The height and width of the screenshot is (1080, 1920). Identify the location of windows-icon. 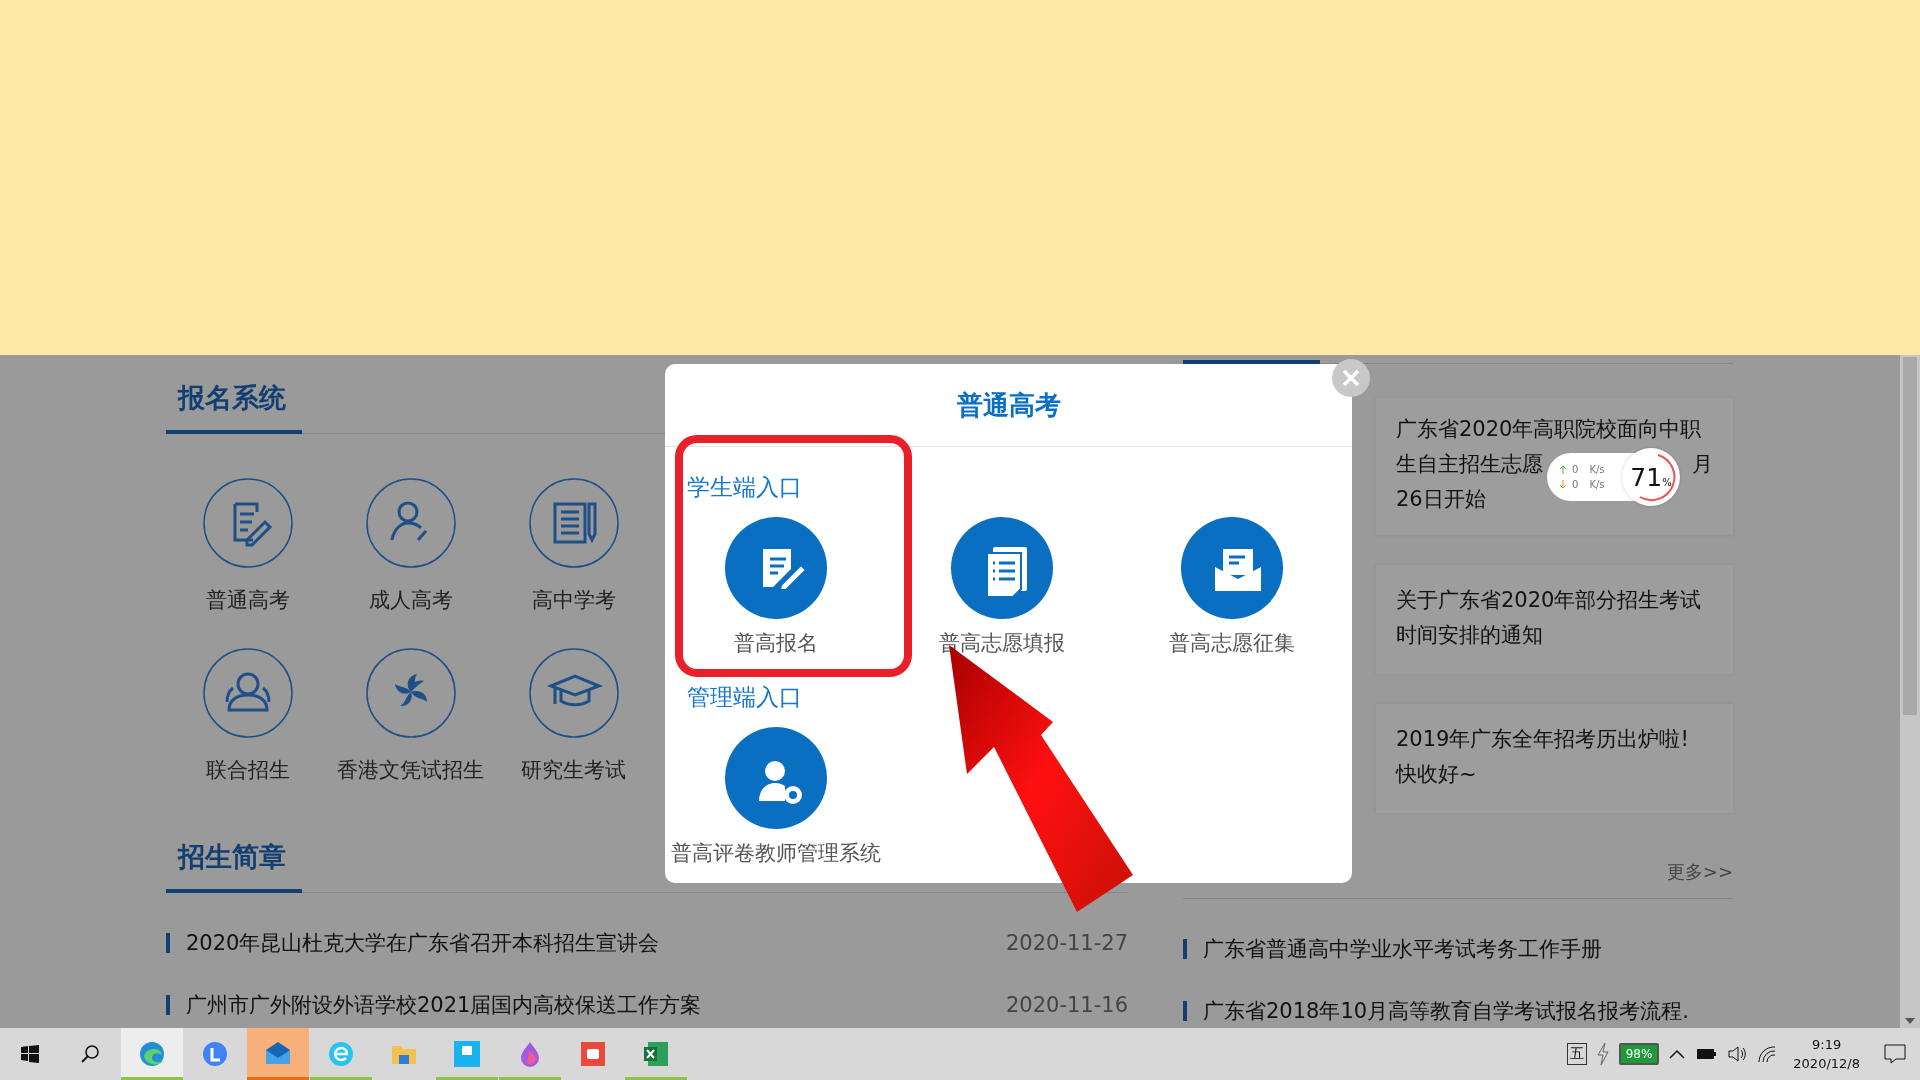
(30, 1054).